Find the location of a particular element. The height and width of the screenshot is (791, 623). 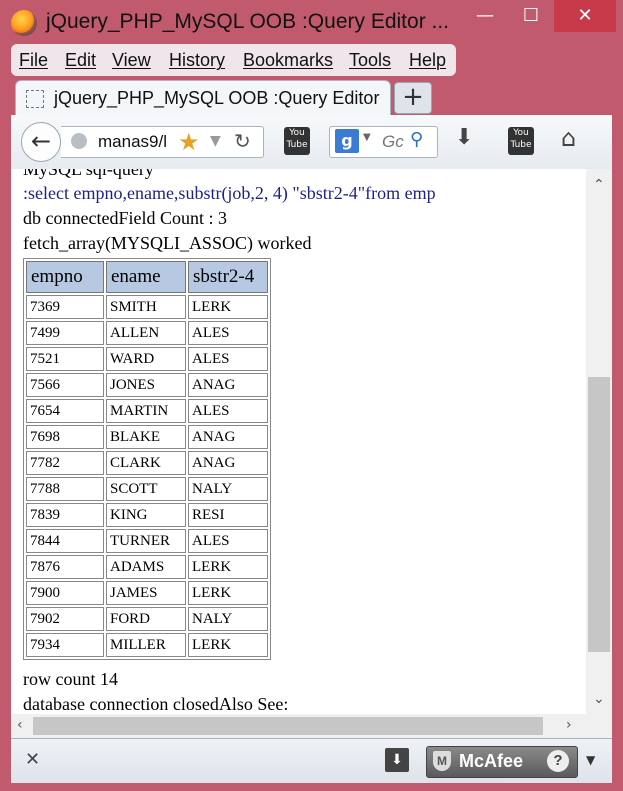

table-row: 7566 JONES ANAG is located at coordinates (147, 385).